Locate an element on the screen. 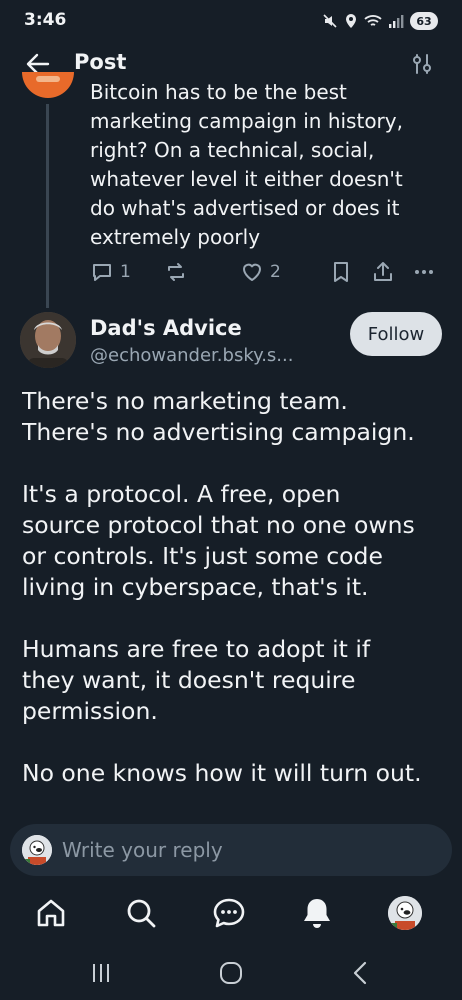 The image size is (462, 1000). bookmark-action is located at coordinates (341, 272).